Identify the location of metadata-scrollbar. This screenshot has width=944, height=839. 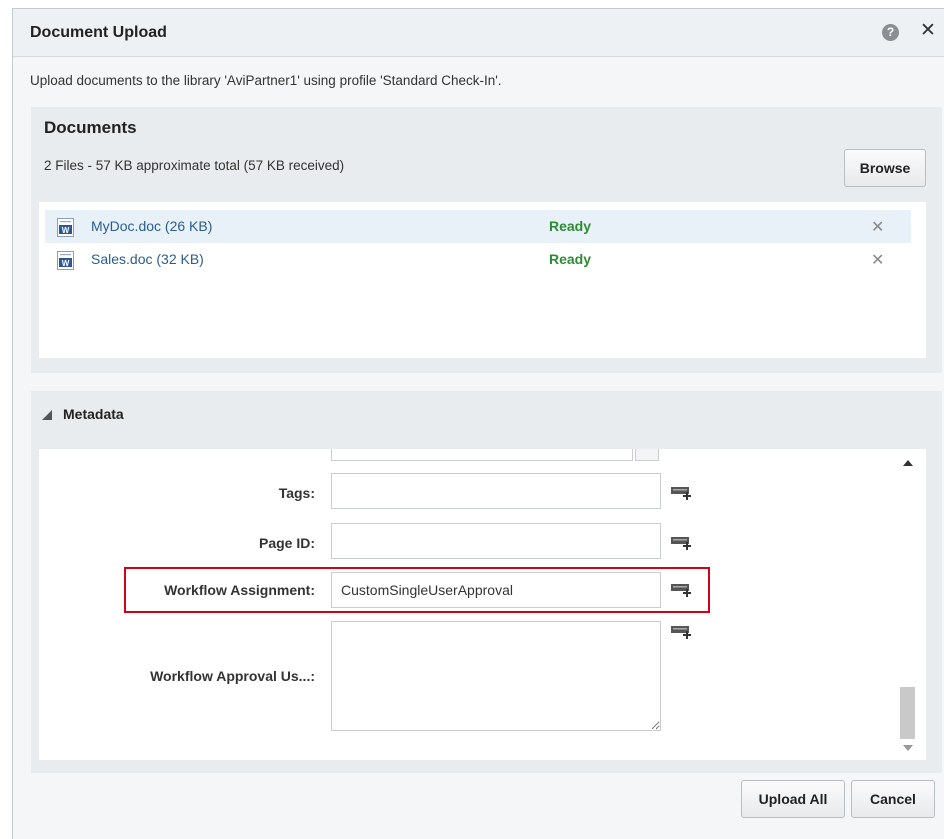
(909, 604).